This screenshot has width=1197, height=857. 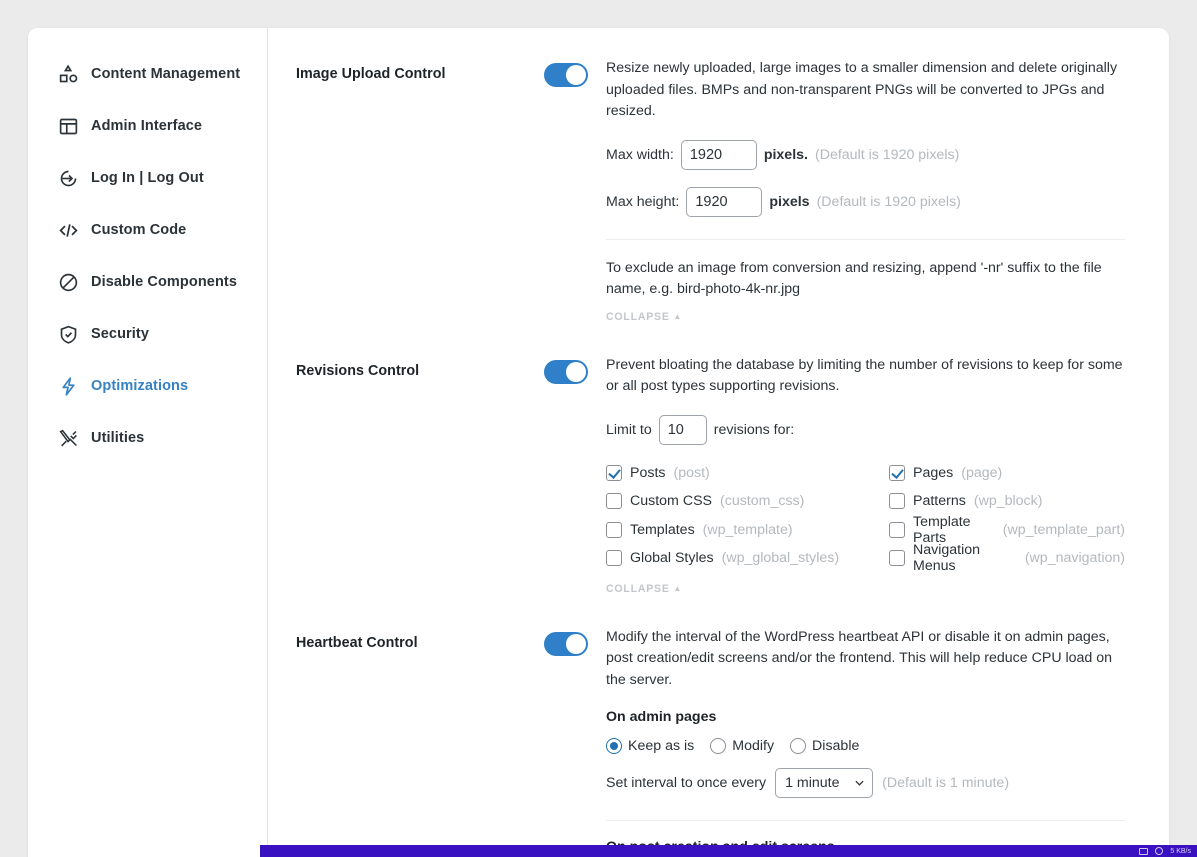 I want to click on radio-admin-modify: Modify, so click(x=742, y=746).